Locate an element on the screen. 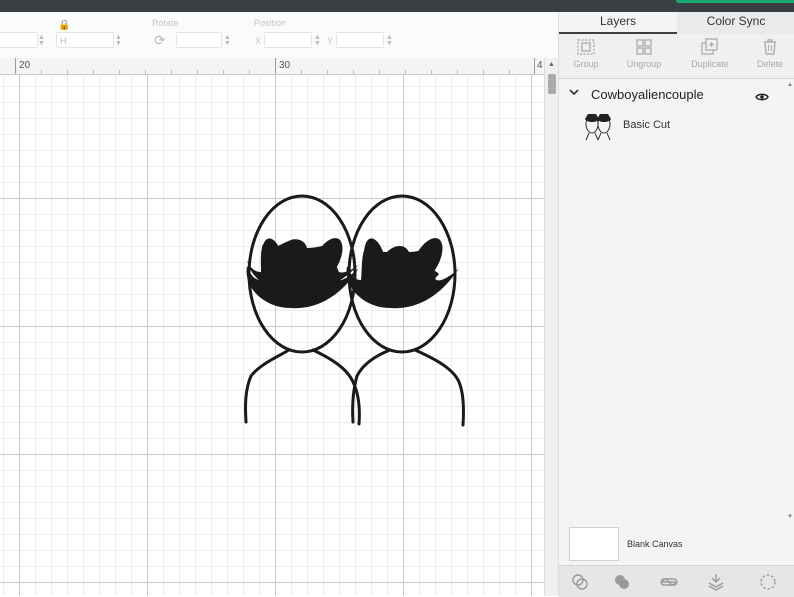 The height and width of the screenshot is (597, 794). height-stepper: ▲ ▼ is located at coordinates (118, 40).